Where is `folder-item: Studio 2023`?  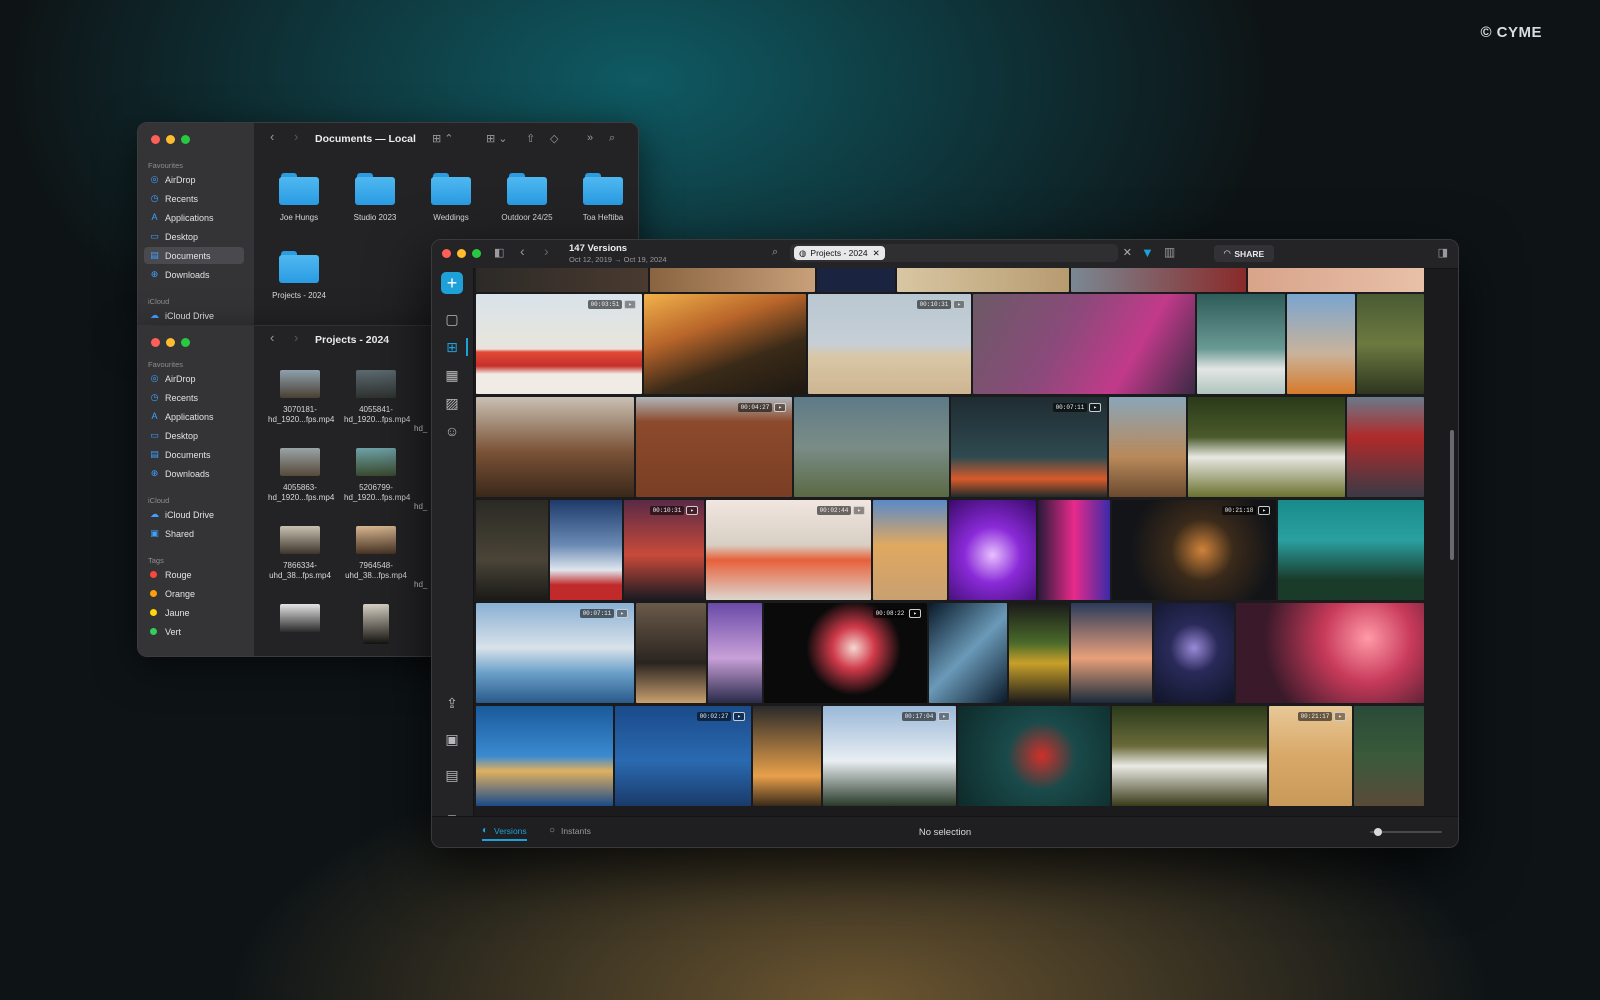
folder-item: Studio 2023 is located at coordinates (375, 197).